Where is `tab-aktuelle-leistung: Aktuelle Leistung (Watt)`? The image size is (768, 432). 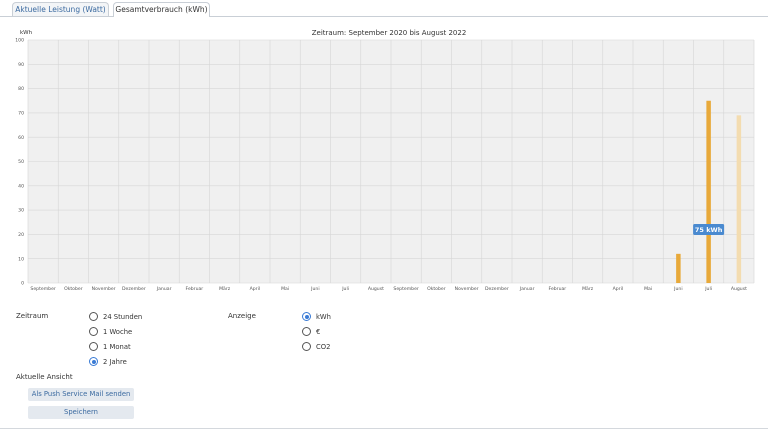
tab-aktuelle-leistung: Aktuelle Leistung (Watt) is located at coordinates (60, 9).